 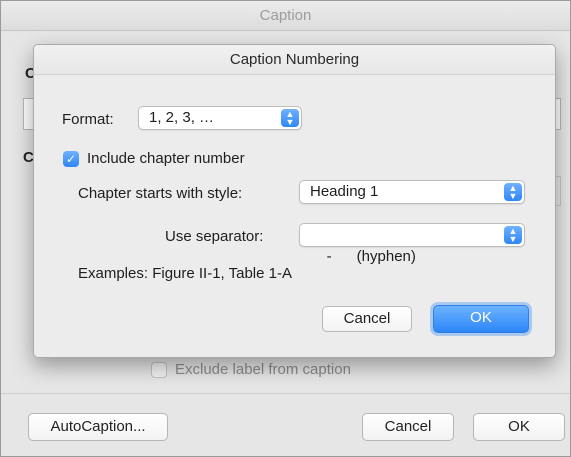 What do you see at coordinates (159, 369) in the screenshot?
I see `exclude-label-checkbox` at bounding box center [159, 369].